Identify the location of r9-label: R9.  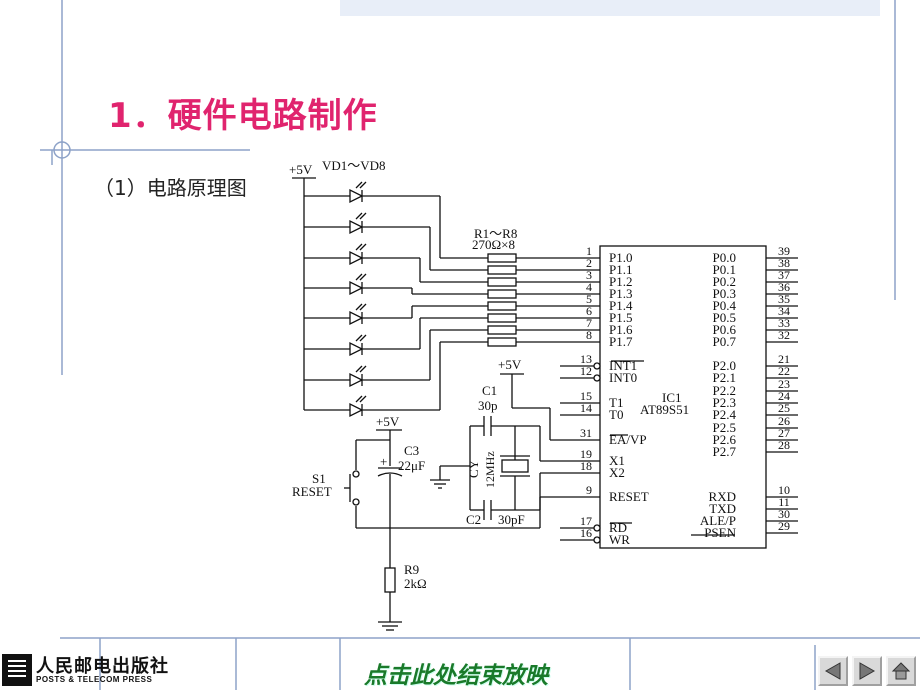
(411, 569).